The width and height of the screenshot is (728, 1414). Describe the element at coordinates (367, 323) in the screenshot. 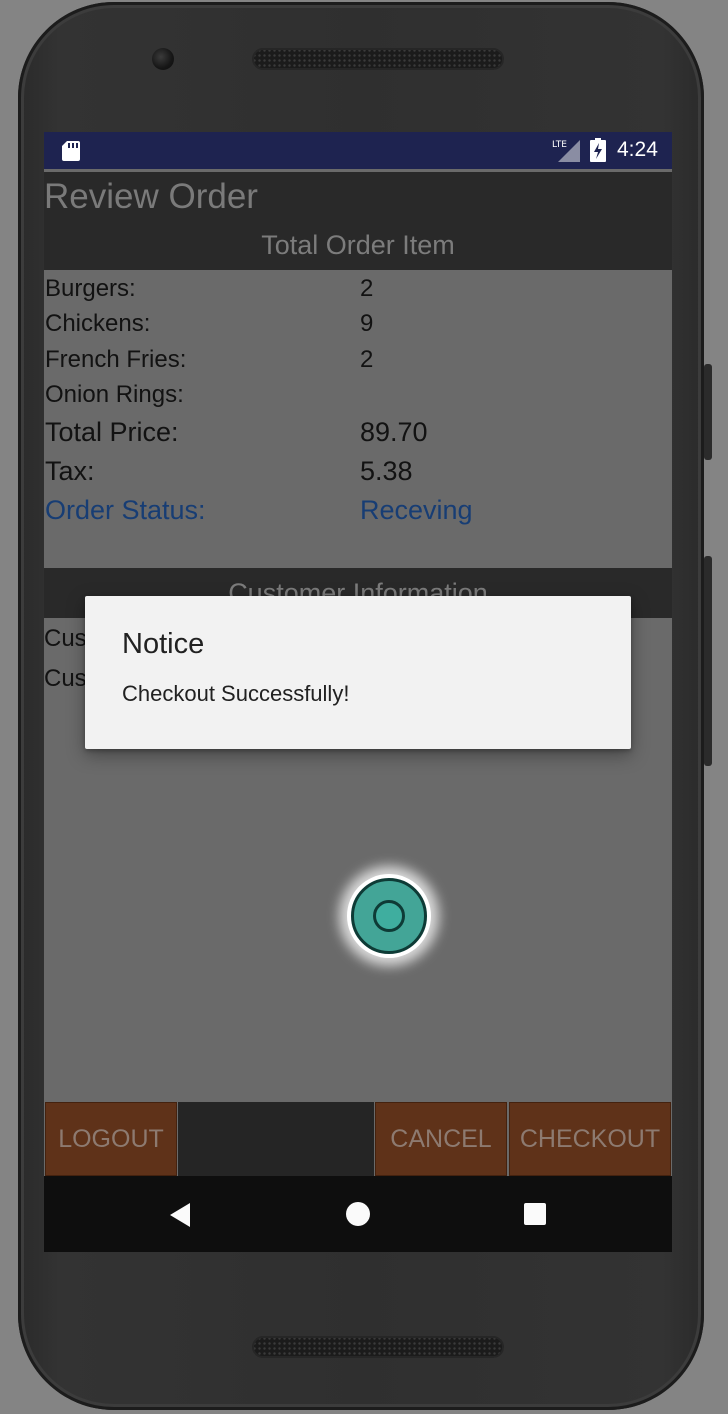

I see `item-value: 9` at that location.